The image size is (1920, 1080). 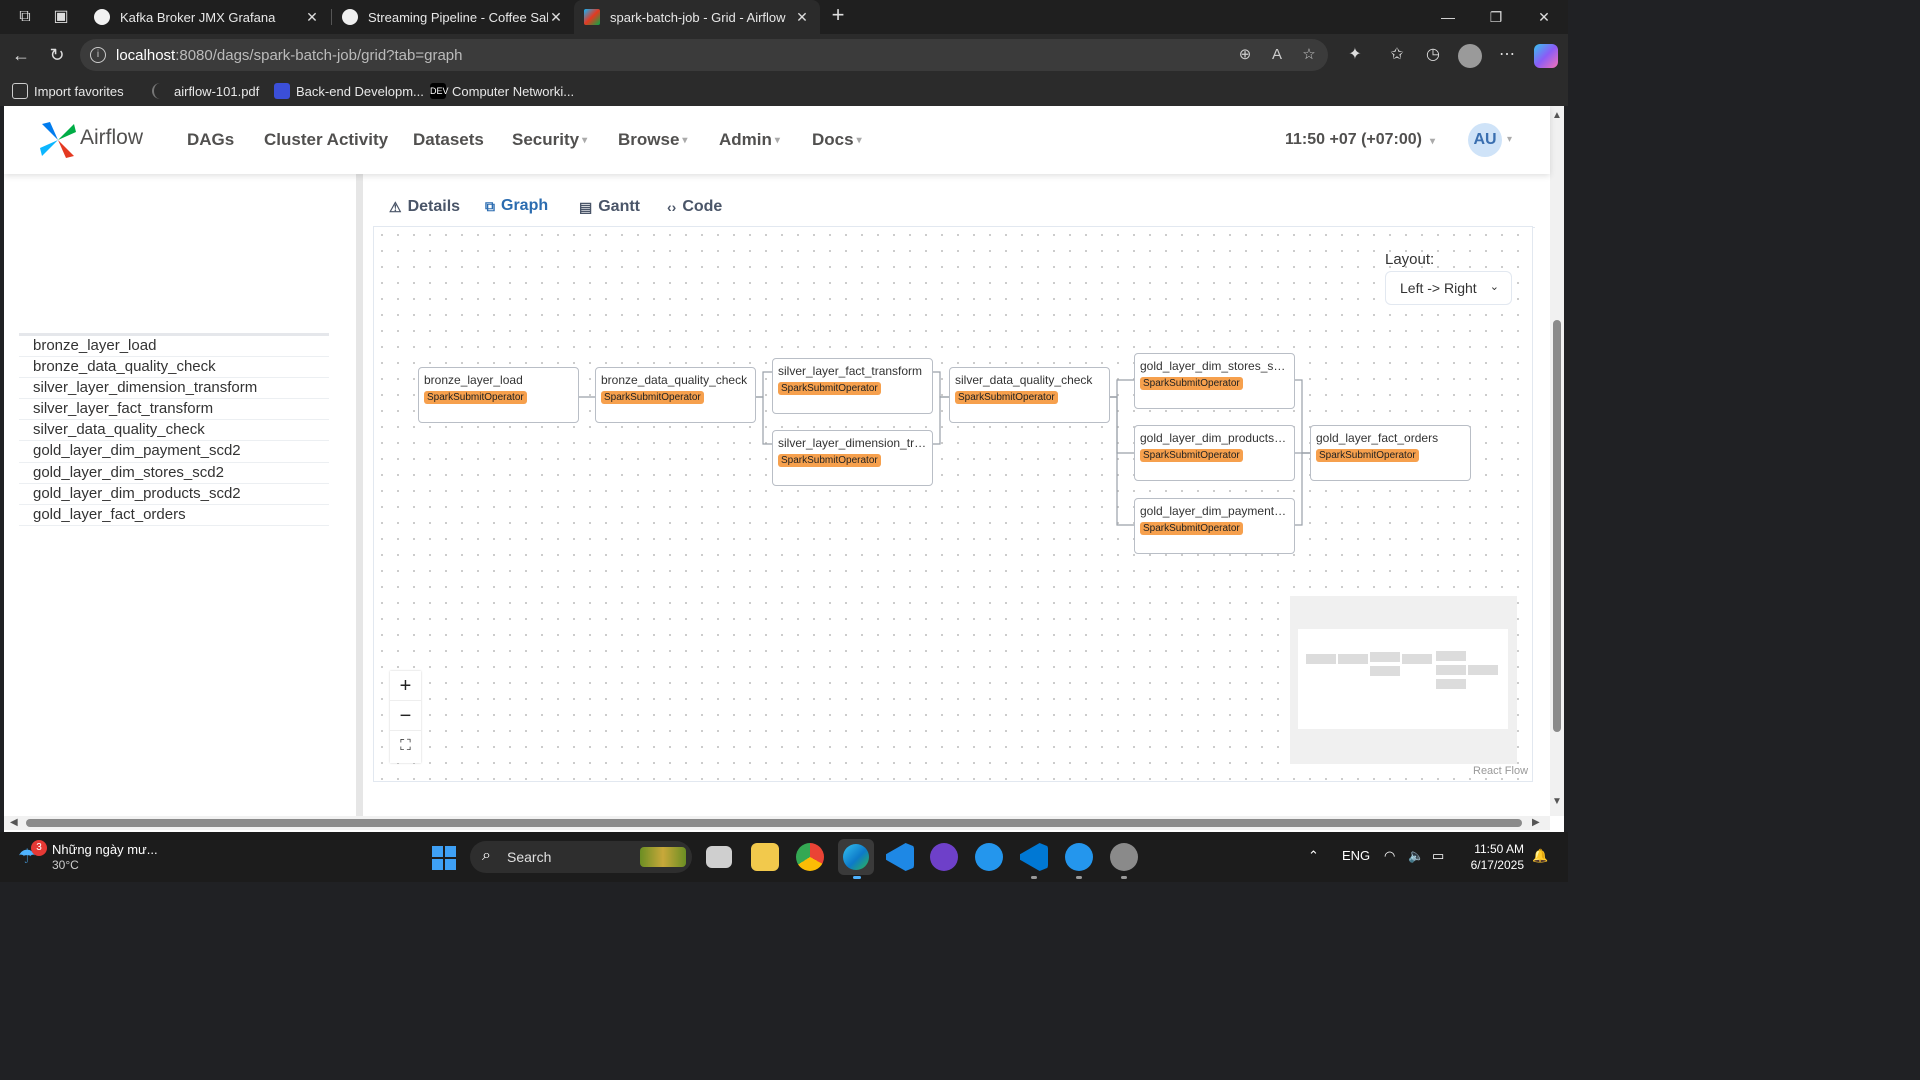 I want to click on tab-code: ‹› Code, so click(x=694, y=207).